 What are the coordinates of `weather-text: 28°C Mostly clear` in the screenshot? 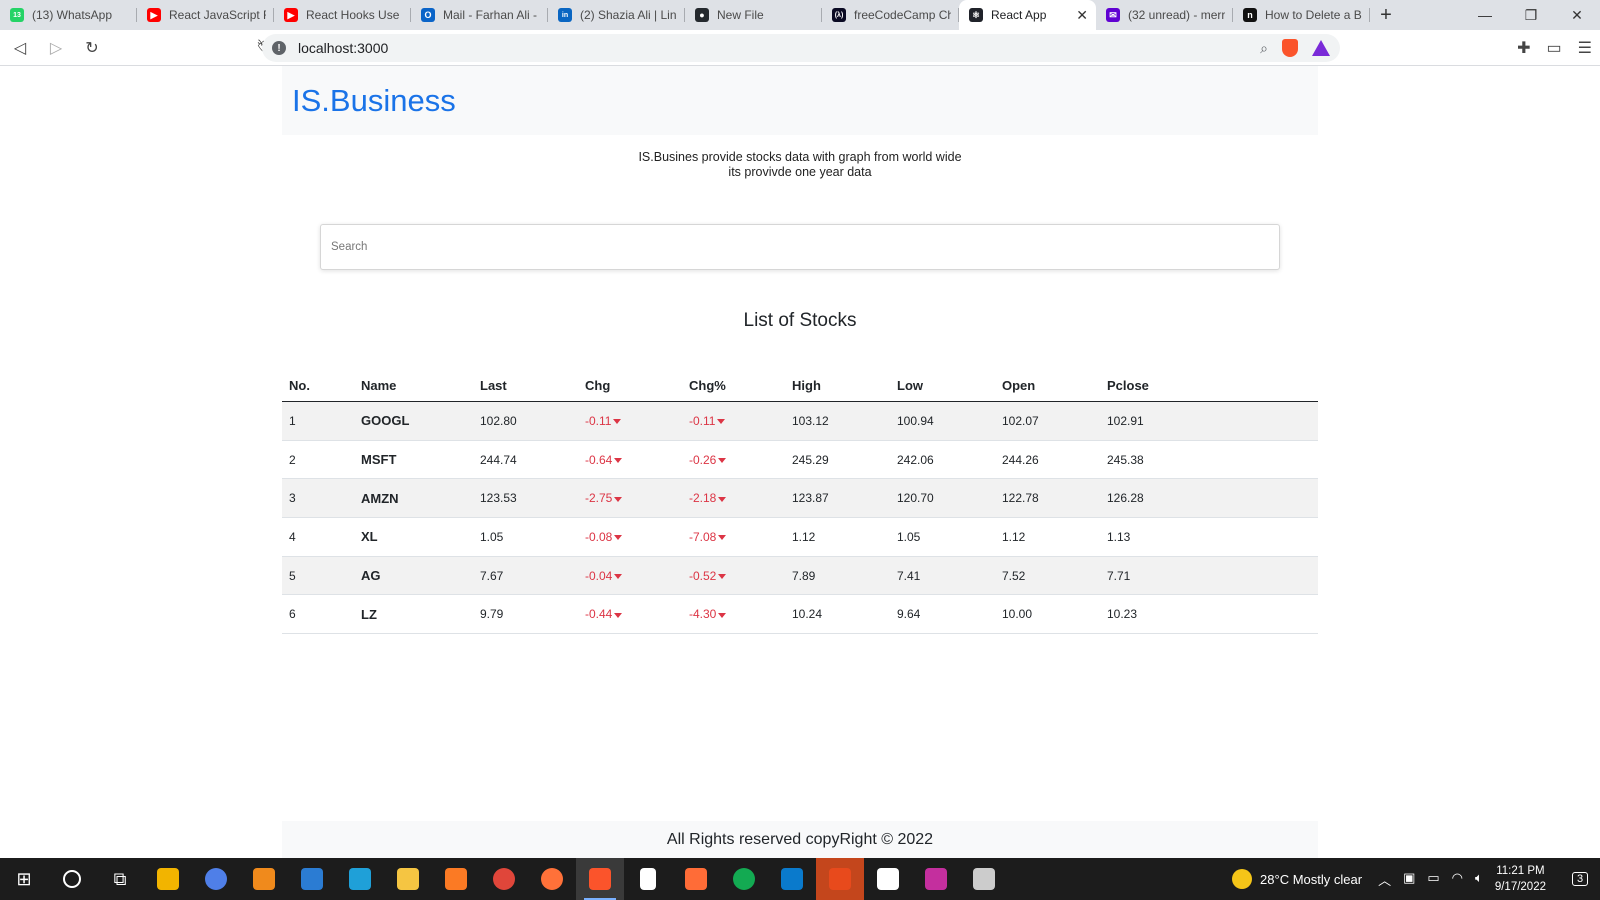 It's located at (1311, 879).